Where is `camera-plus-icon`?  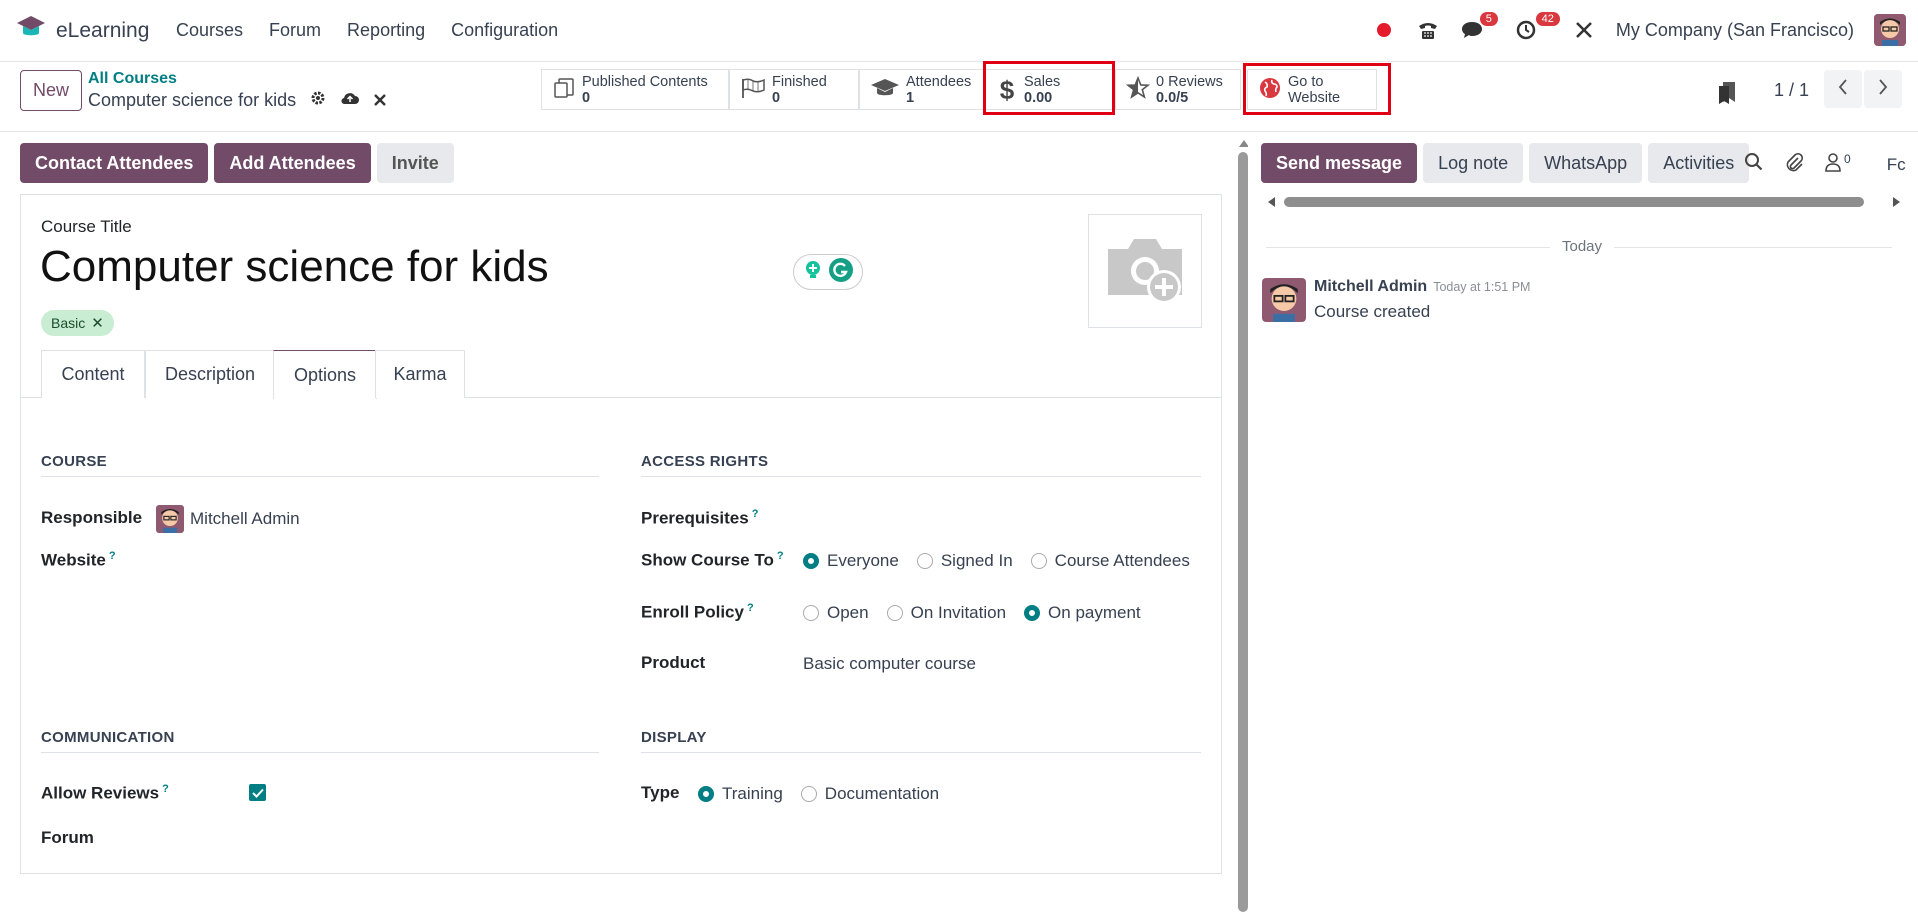 camera-plus-icon is located at coordinates (1145, 271).